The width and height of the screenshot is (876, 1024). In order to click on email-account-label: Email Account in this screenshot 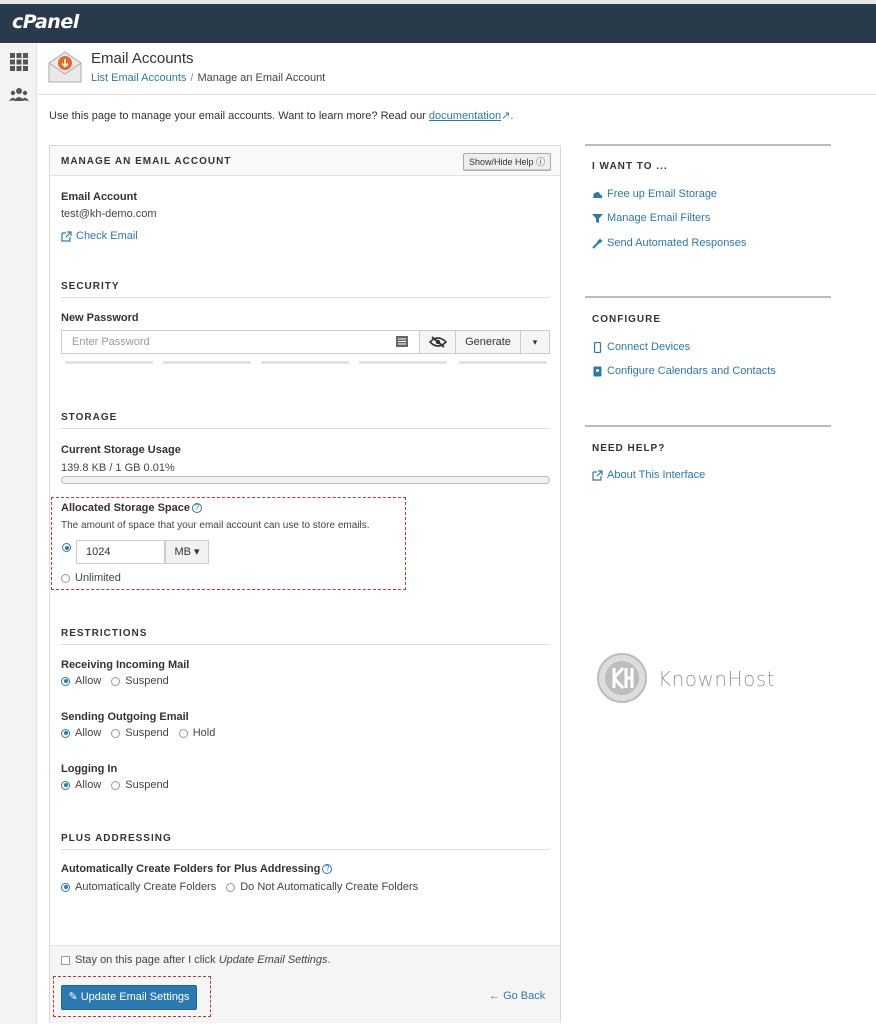, I will do `click(99, 197)`.